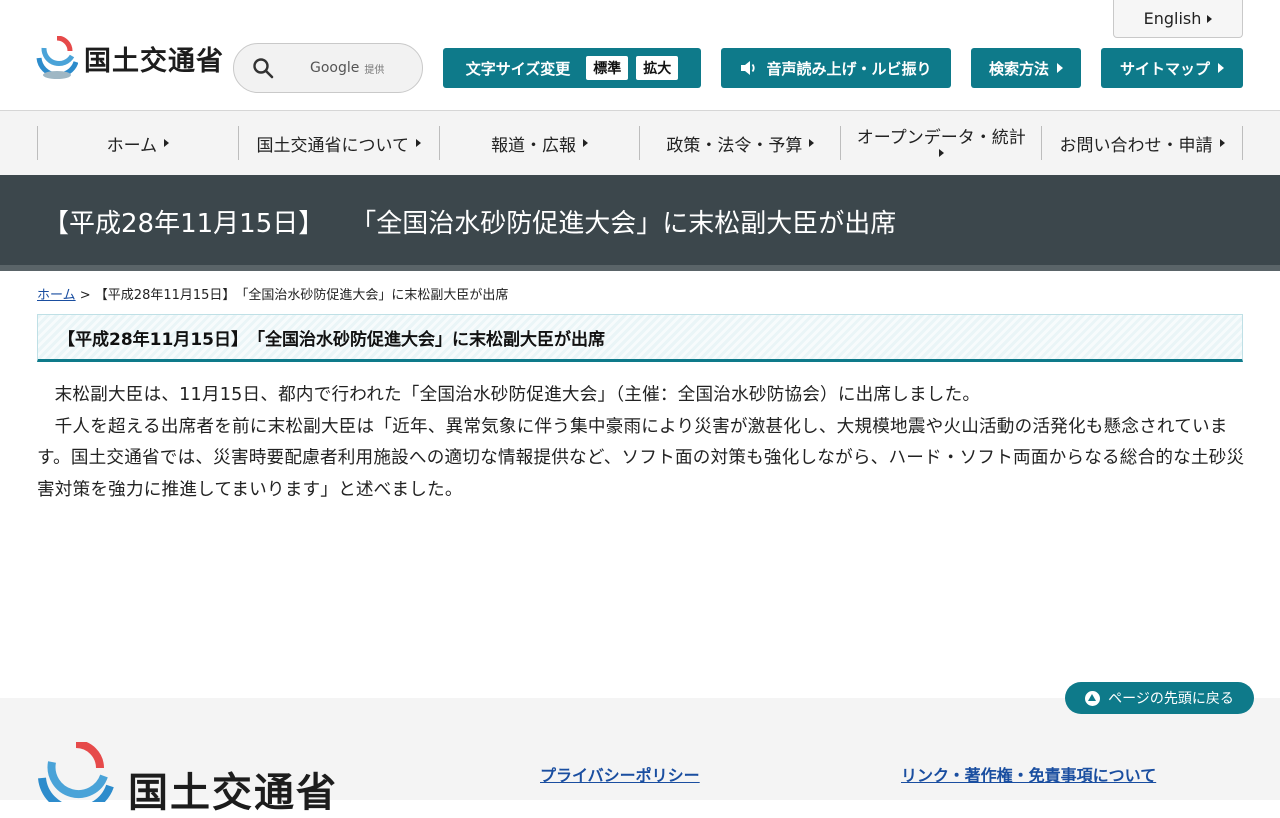  I want to click on search-method-button: 検索方法, so click(1026, 68).